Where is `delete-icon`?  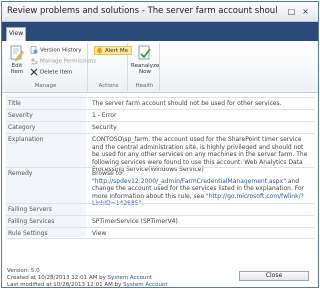
delete-icon is located at coordinates (34, 72).